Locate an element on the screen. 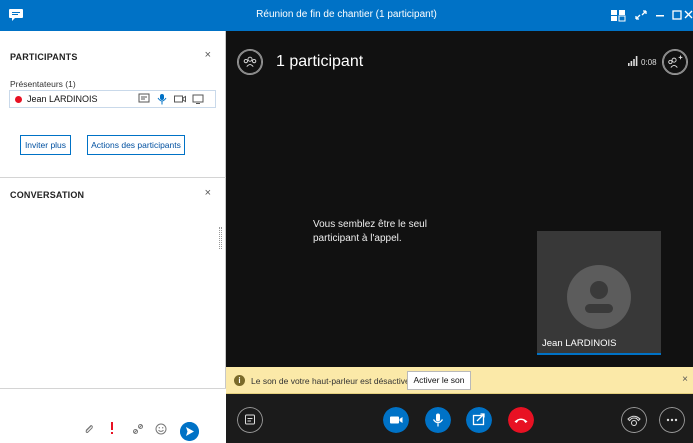  more-options-icon is located at coordinates (672, 420).